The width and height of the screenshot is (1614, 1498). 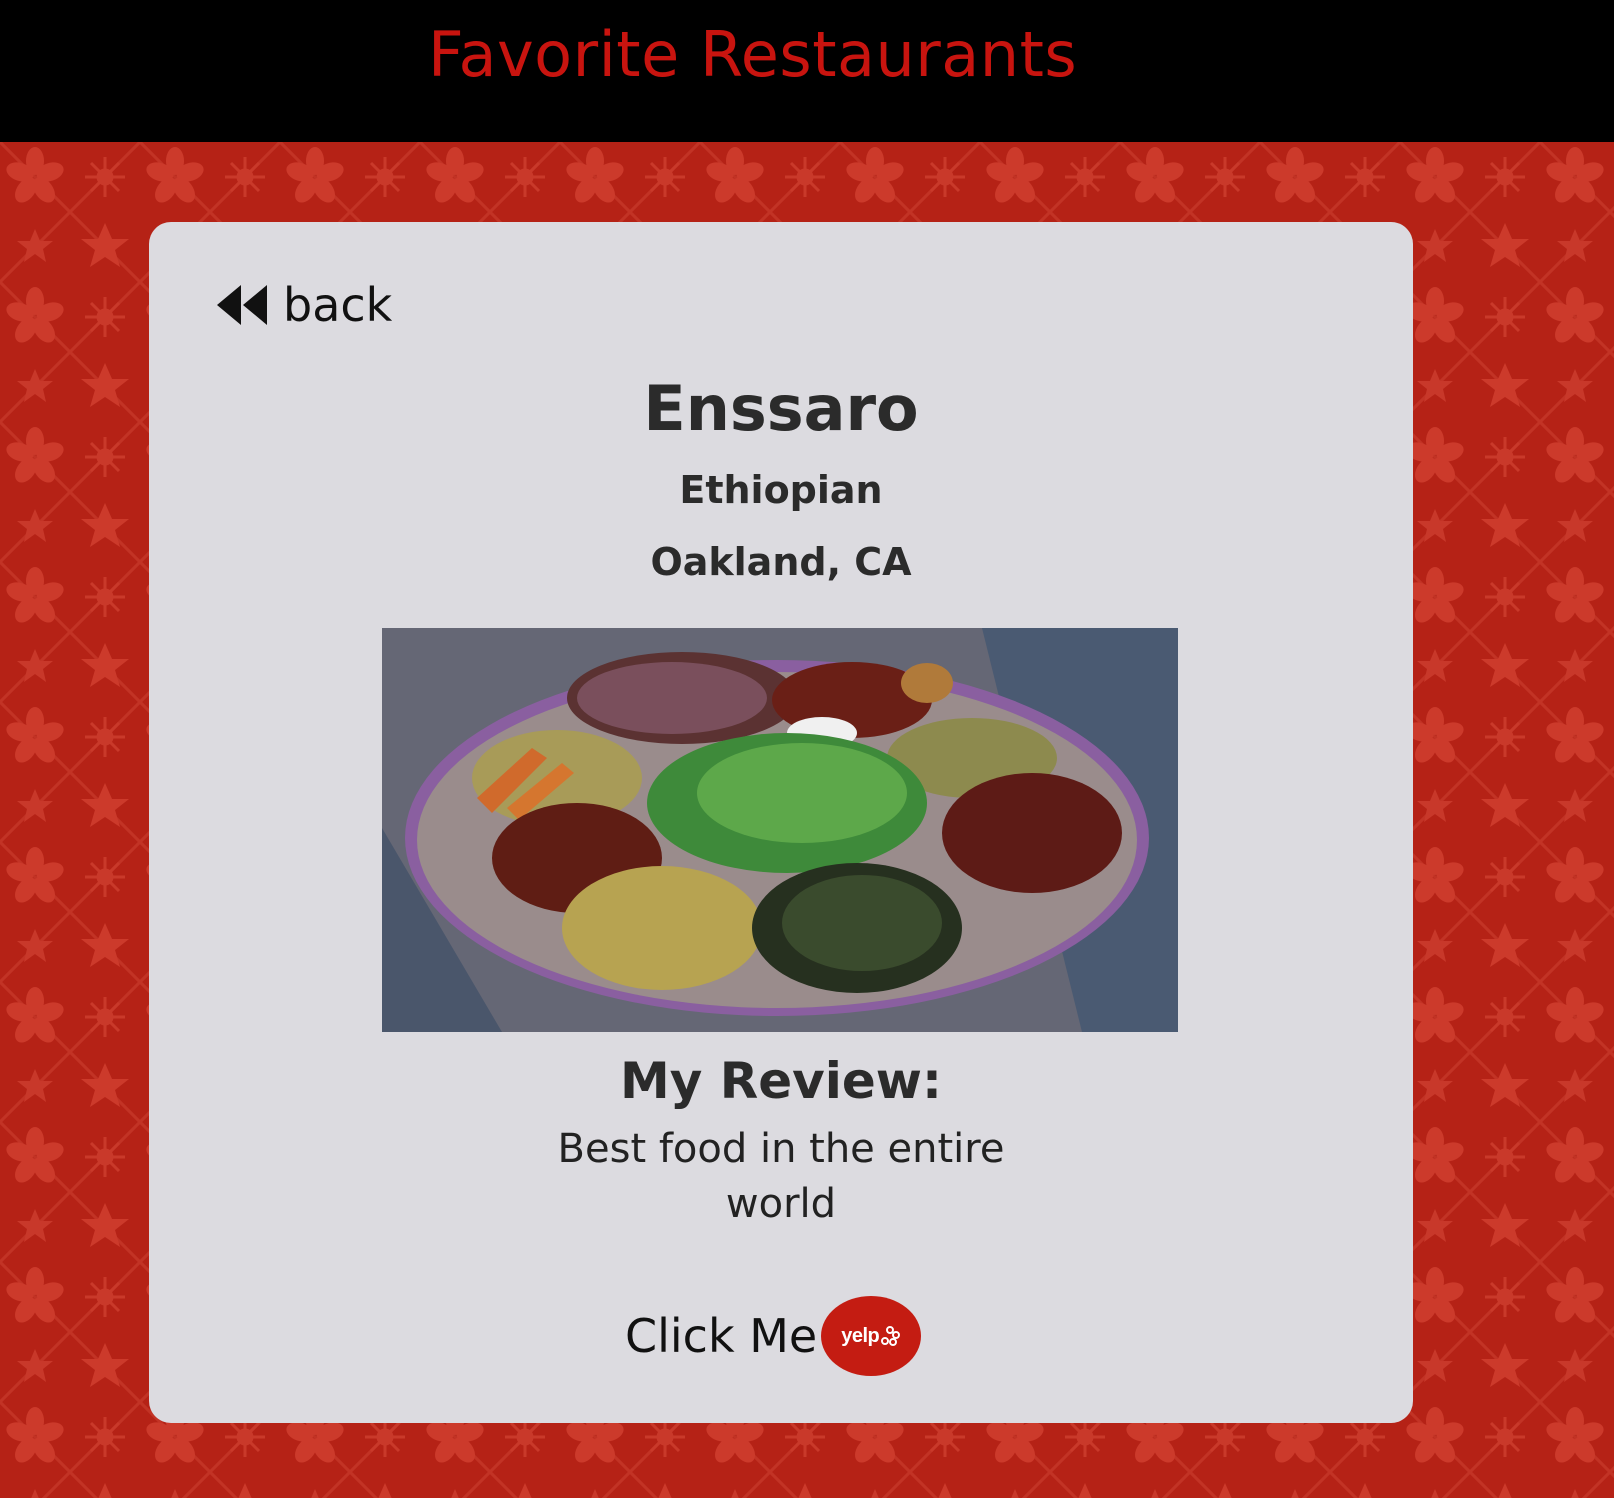 I want to click on restaurant-name: Enssaro, so click(x=781, y=408).